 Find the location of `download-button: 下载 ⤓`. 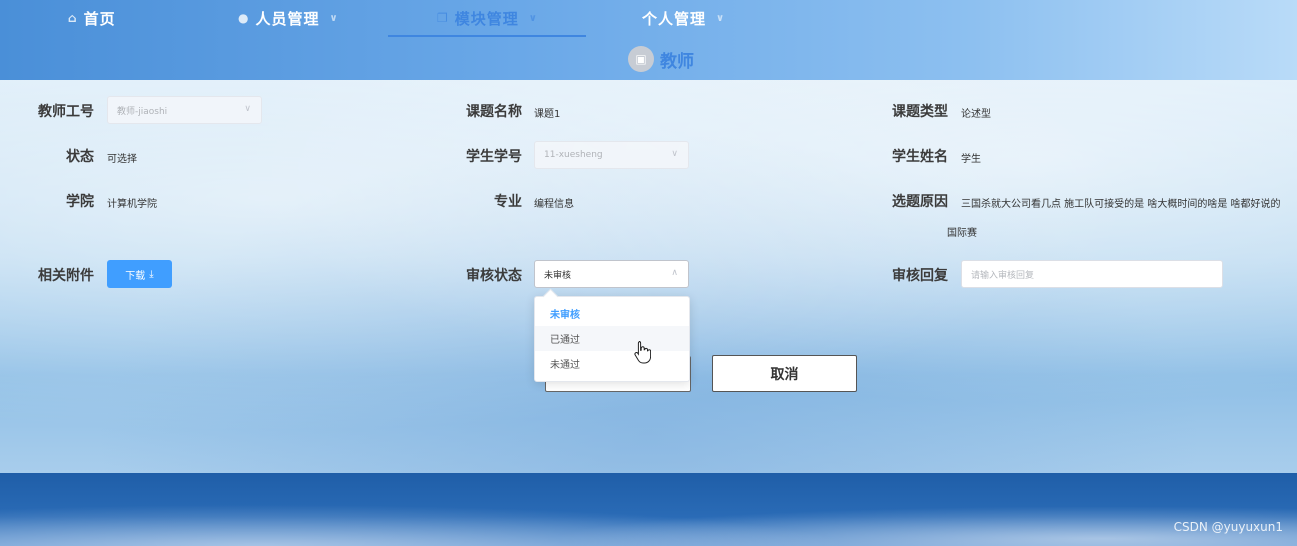

download-button: 下载 ⤓ is located at coordinates (139, 274).